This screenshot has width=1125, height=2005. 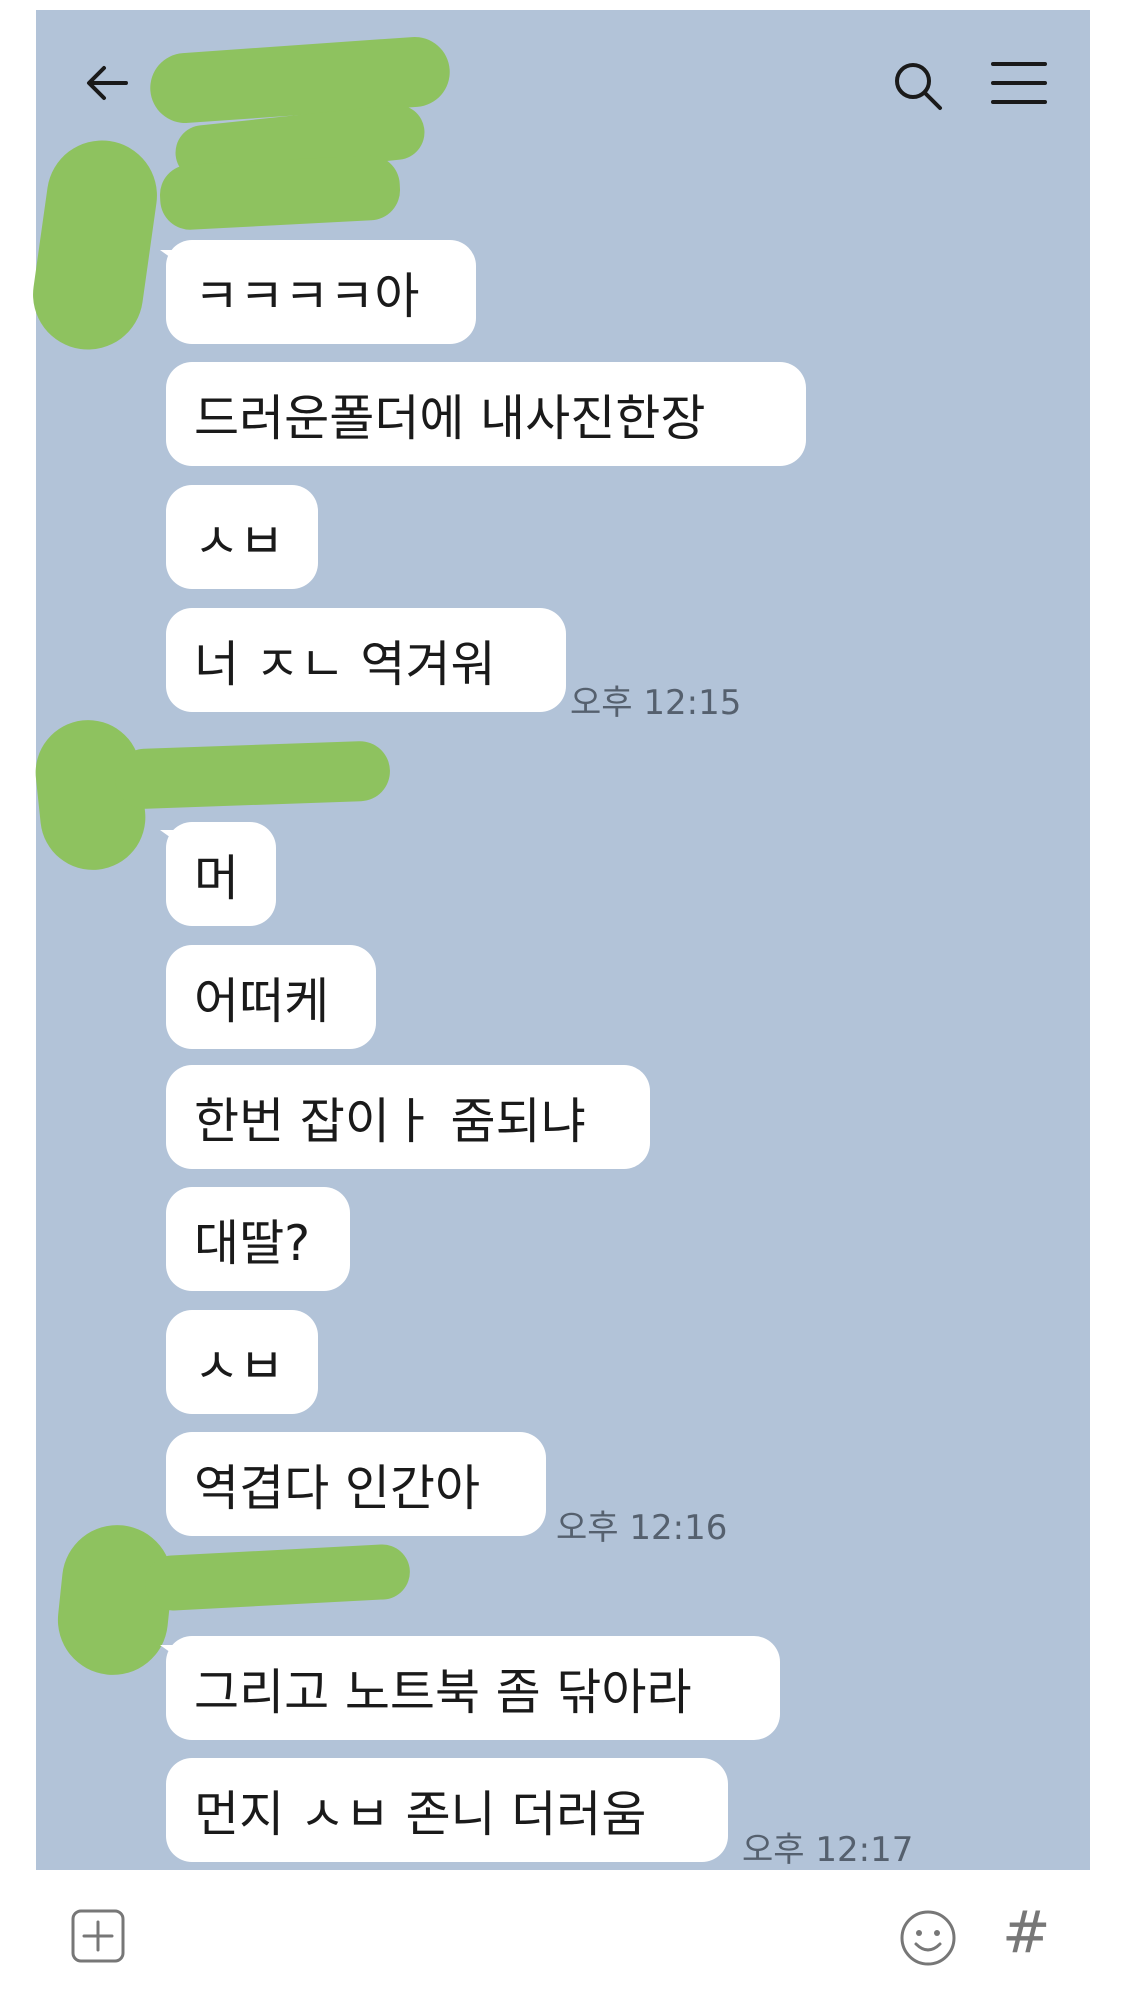 I want to click on back-arrow-icon, so click(x=107, y=83).